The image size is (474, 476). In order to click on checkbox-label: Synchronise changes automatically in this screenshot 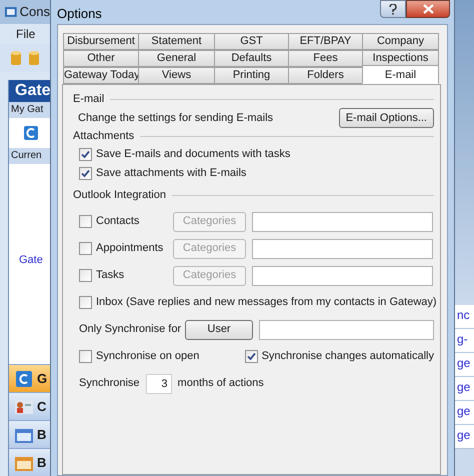, I will do `click(348, 356)`.